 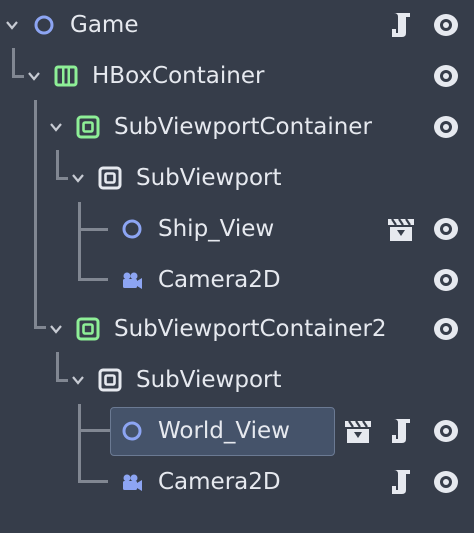 I want to click on tree-row-subviewportcontainer2: SubViewportContainer2, so click(x=237, y=329).